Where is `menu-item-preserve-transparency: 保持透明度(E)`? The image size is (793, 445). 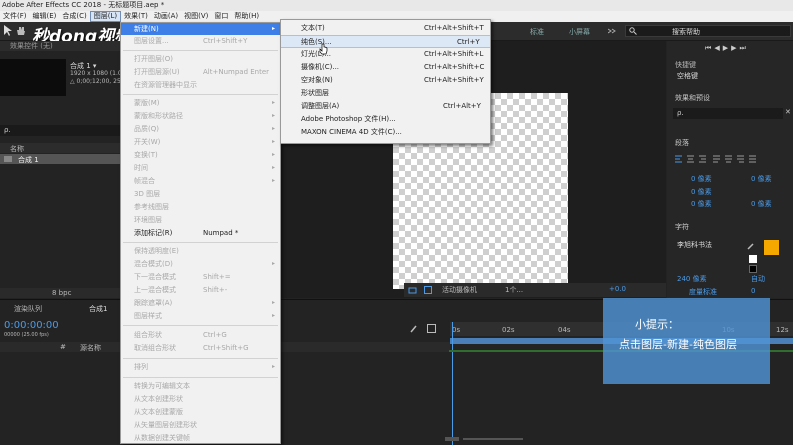
menu-item-preserve-transparency: 保持透明度(E) is located at coordinates (200, 251).